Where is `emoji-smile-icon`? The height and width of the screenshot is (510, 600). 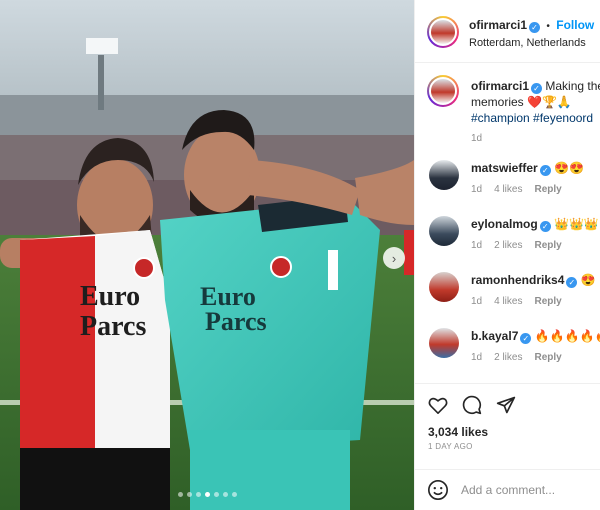 emoji-smile-icon is located at coordinates (438, 490).